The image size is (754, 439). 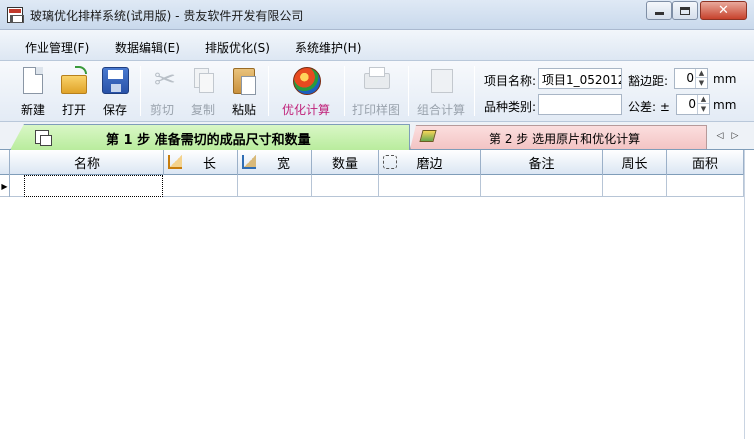 I want to click on tab-scroll-left-icon: ◁, so click(x=720, y=136).